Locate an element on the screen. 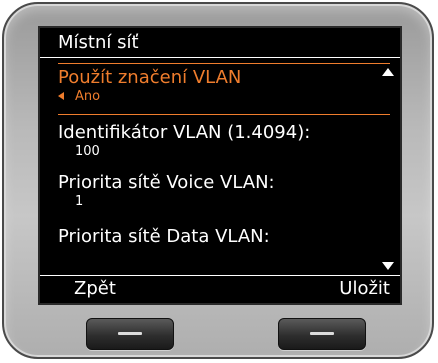 Image resolution: width=438 pixels, height=363 pixels. back-softkey: Zpět is located at coordinates (95, 288).